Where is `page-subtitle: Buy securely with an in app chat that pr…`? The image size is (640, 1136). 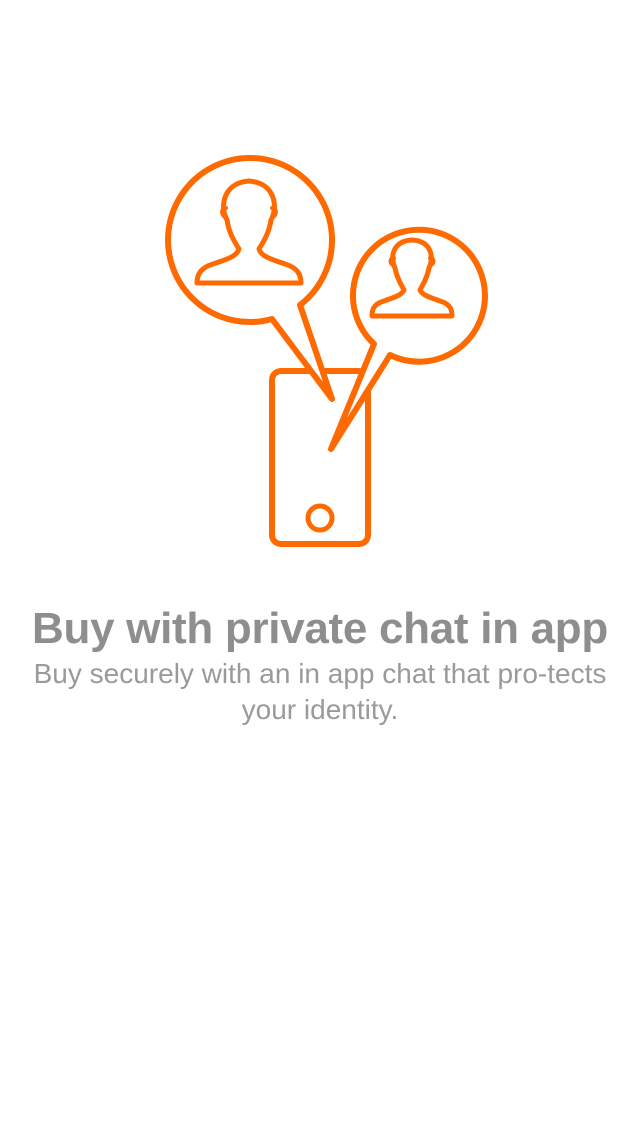
page-subtitle: Buy securely with an in app chat that pr… is located at coordinates (320, 691).